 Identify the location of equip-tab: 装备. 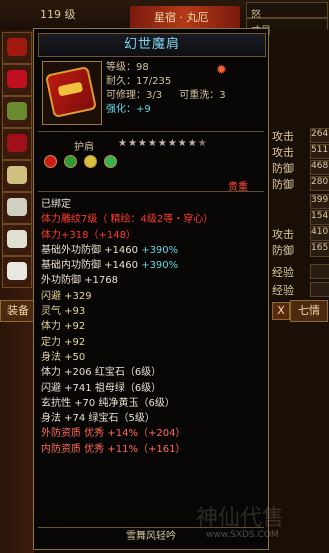
(18, 311).